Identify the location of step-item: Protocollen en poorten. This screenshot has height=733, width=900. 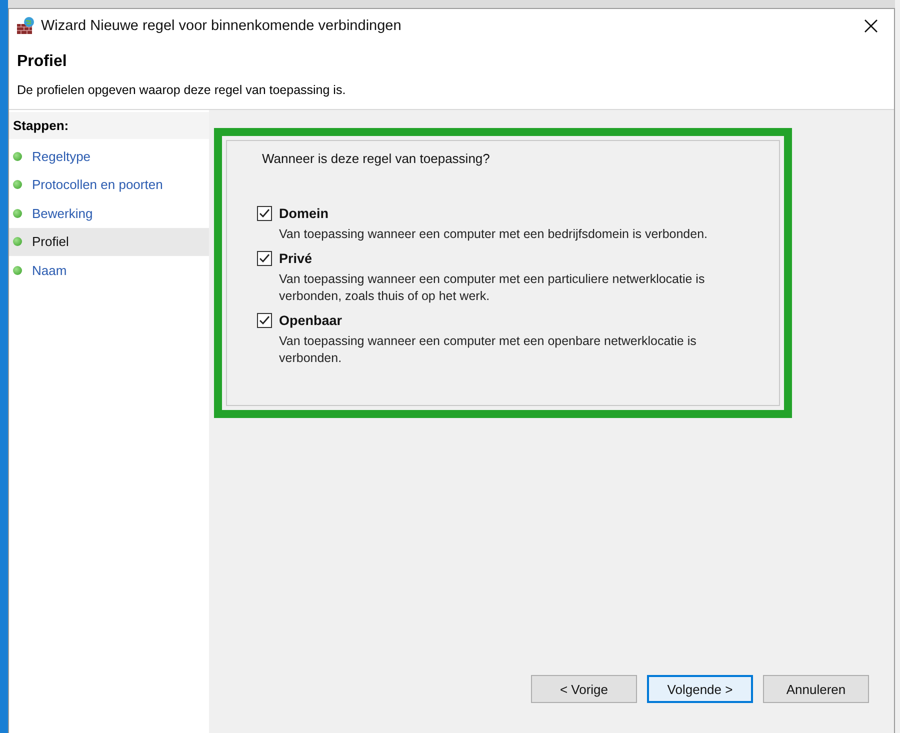
(109, 184).